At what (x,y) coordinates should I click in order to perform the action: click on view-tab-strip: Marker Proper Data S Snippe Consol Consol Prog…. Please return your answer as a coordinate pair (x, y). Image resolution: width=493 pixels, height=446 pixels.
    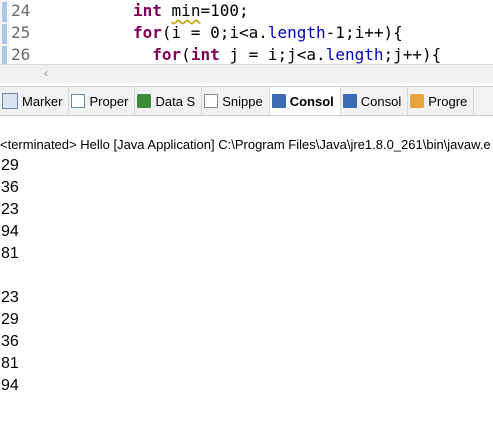
    Looking at the image, I should click on (246, 101).